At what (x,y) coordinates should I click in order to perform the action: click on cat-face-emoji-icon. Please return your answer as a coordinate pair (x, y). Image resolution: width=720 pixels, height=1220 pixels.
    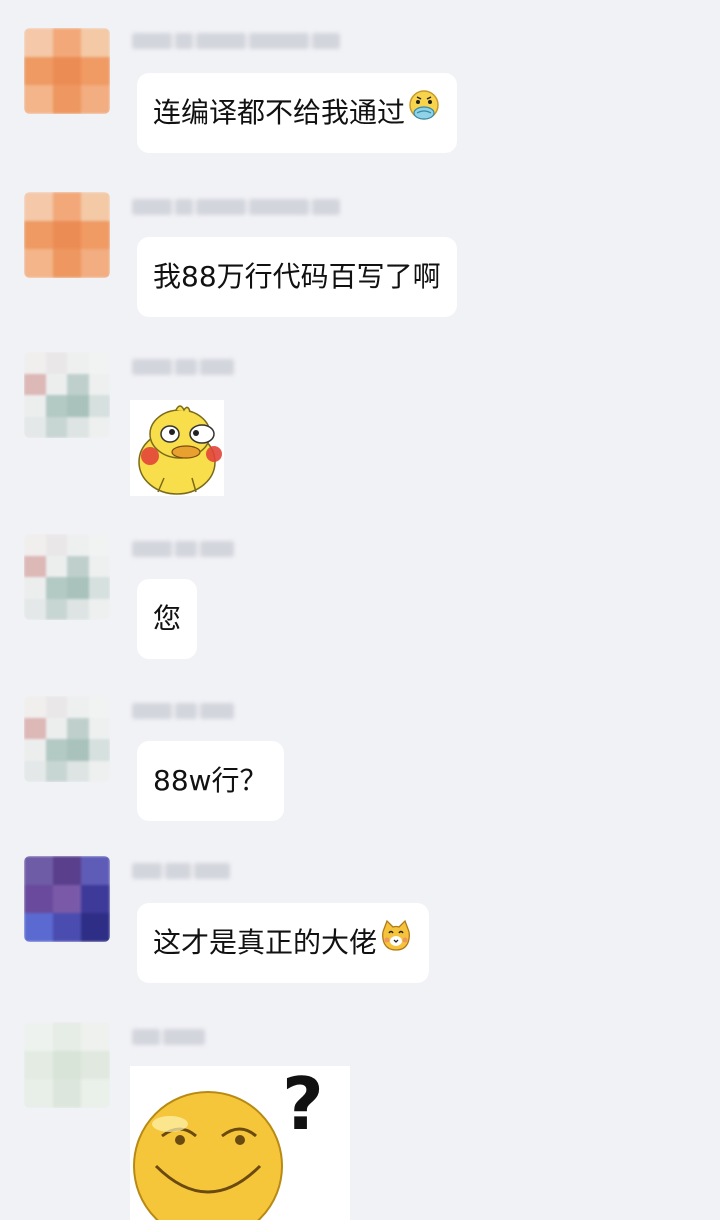
    Looking at the image, I should click on (396, 944).